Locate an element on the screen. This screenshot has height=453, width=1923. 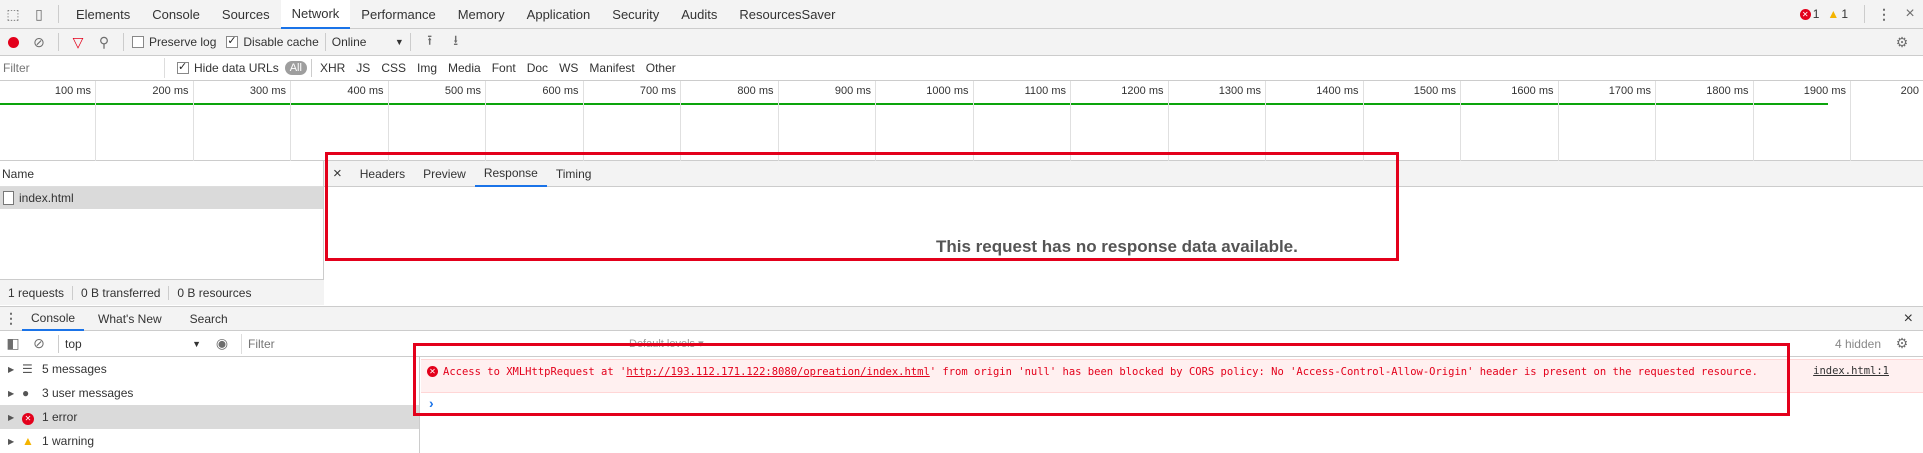
tab-elements: Elements is located at coordinates (103, 14).